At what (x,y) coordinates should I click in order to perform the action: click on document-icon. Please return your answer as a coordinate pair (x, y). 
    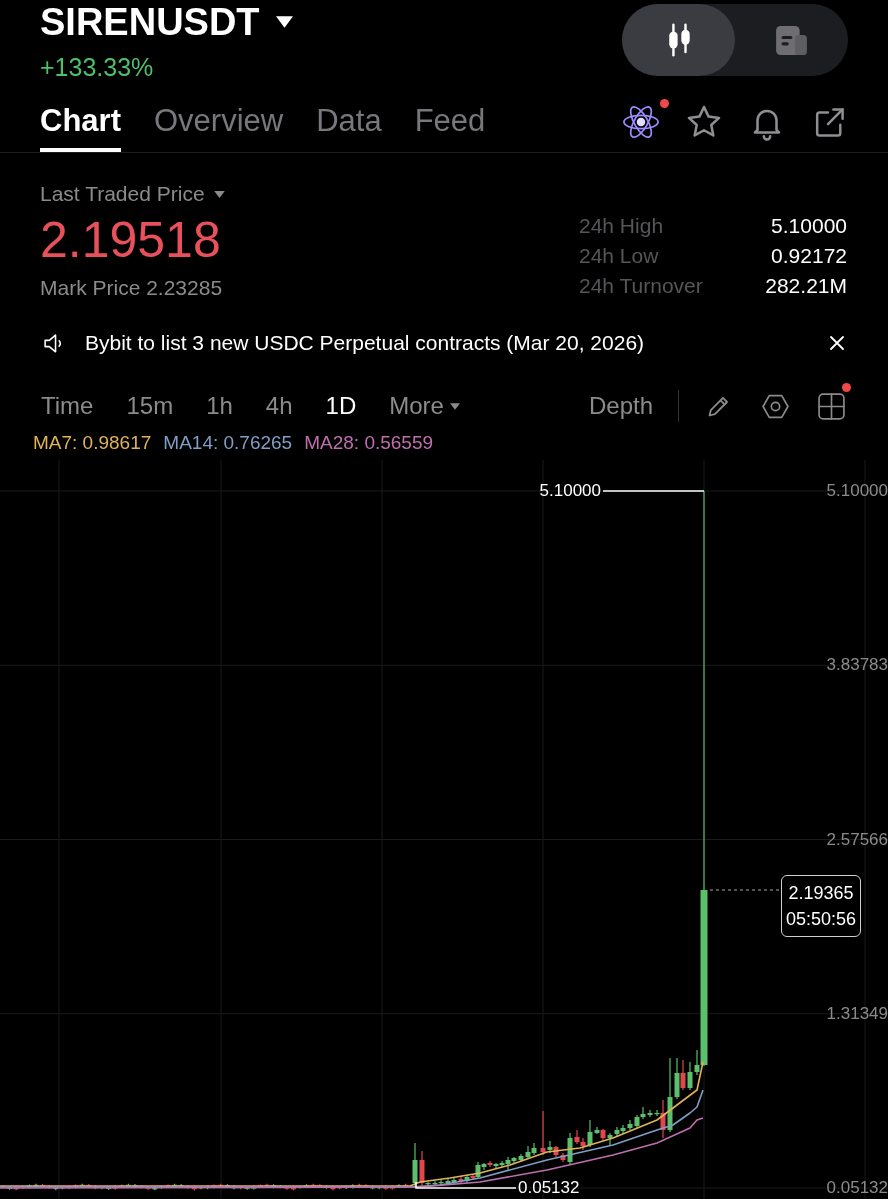
    Looking at the image, I should click on (791, 40).